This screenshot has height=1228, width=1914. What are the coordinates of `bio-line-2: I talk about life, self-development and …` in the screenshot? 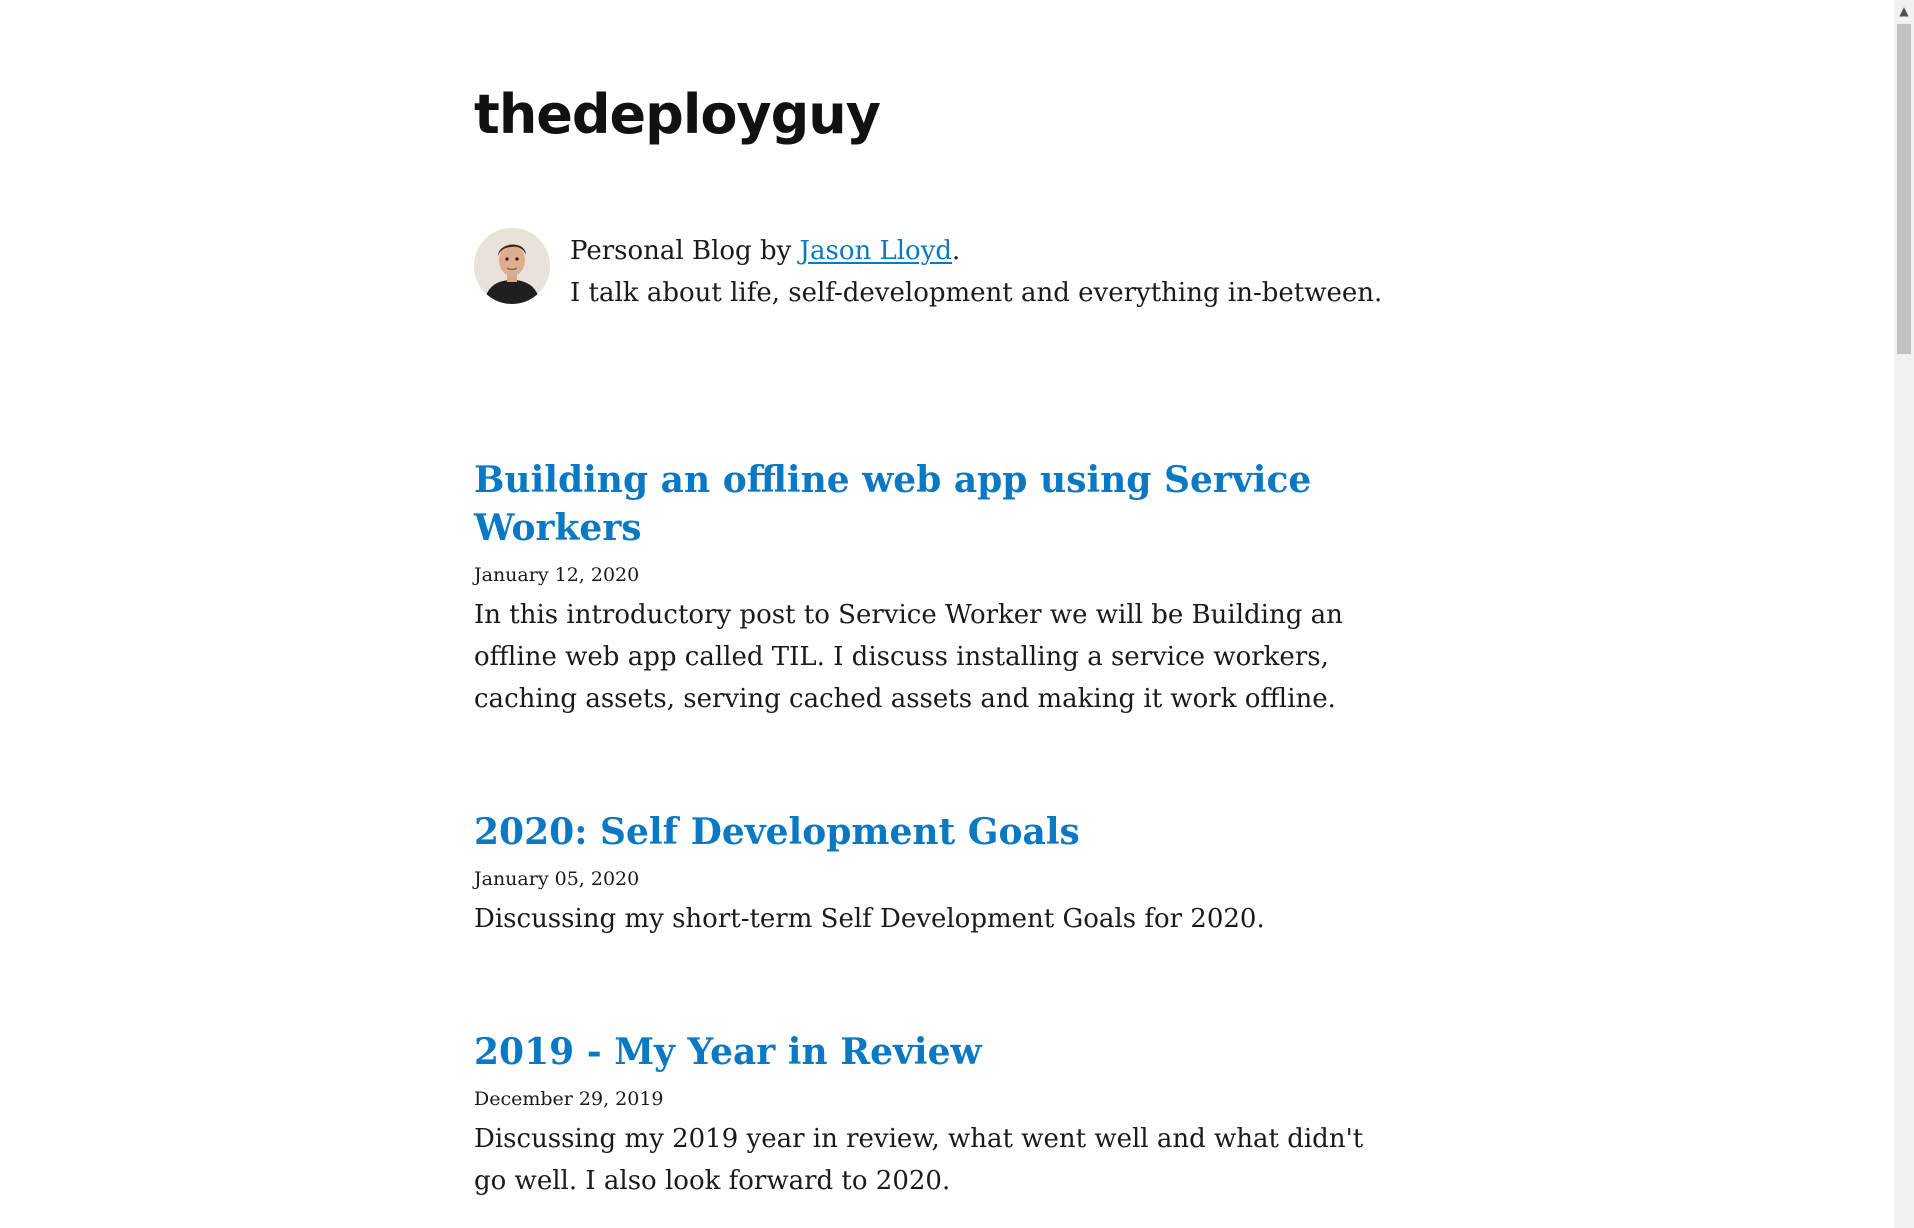 It's located at (976, 293).